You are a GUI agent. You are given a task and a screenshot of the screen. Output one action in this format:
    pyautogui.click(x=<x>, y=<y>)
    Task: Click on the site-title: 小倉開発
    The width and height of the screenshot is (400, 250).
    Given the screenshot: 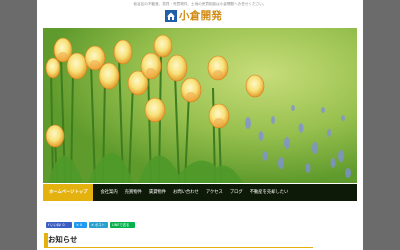 What is the action you would take?
    pyautogui.click(x=201, y=16)
    